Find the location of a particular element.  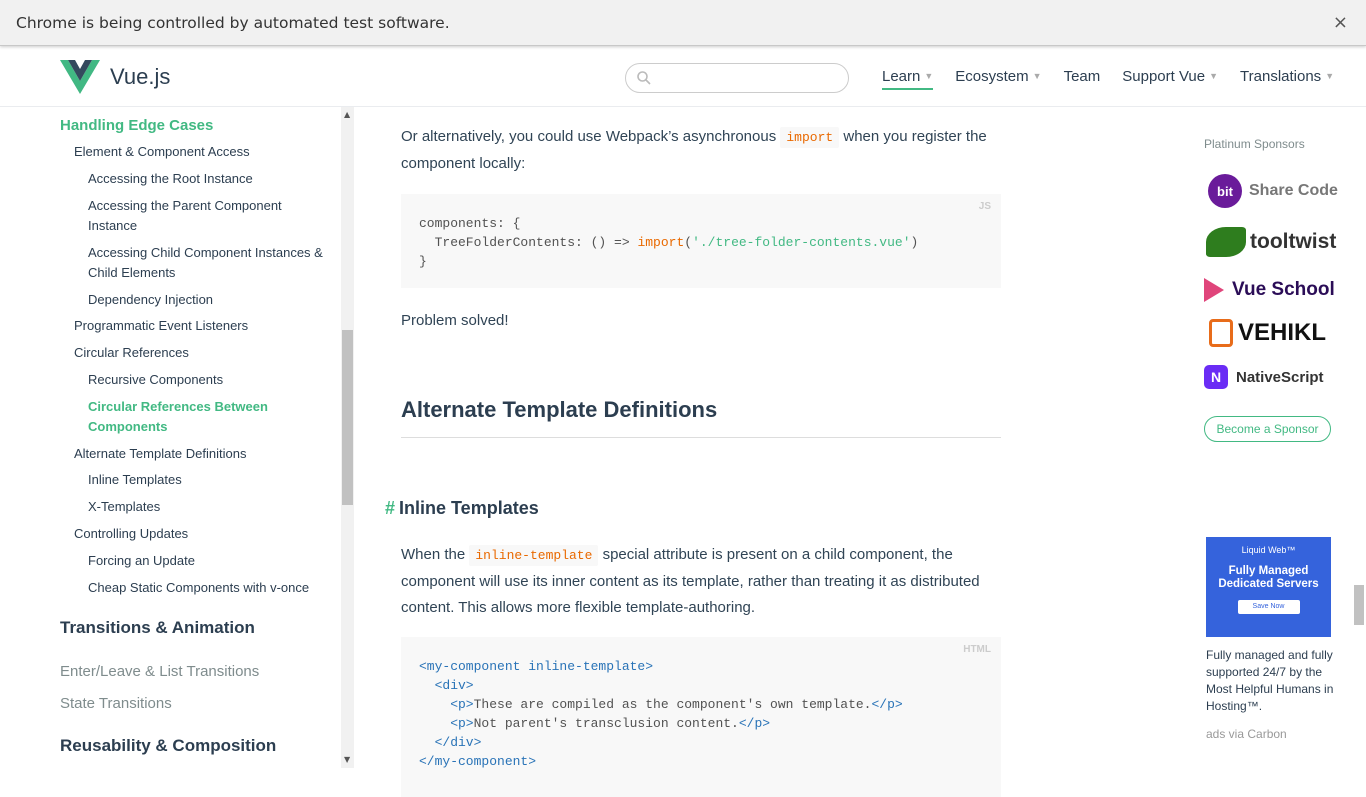

sidebar-section: Transitions & Animation is located at coordinates (157, 628).